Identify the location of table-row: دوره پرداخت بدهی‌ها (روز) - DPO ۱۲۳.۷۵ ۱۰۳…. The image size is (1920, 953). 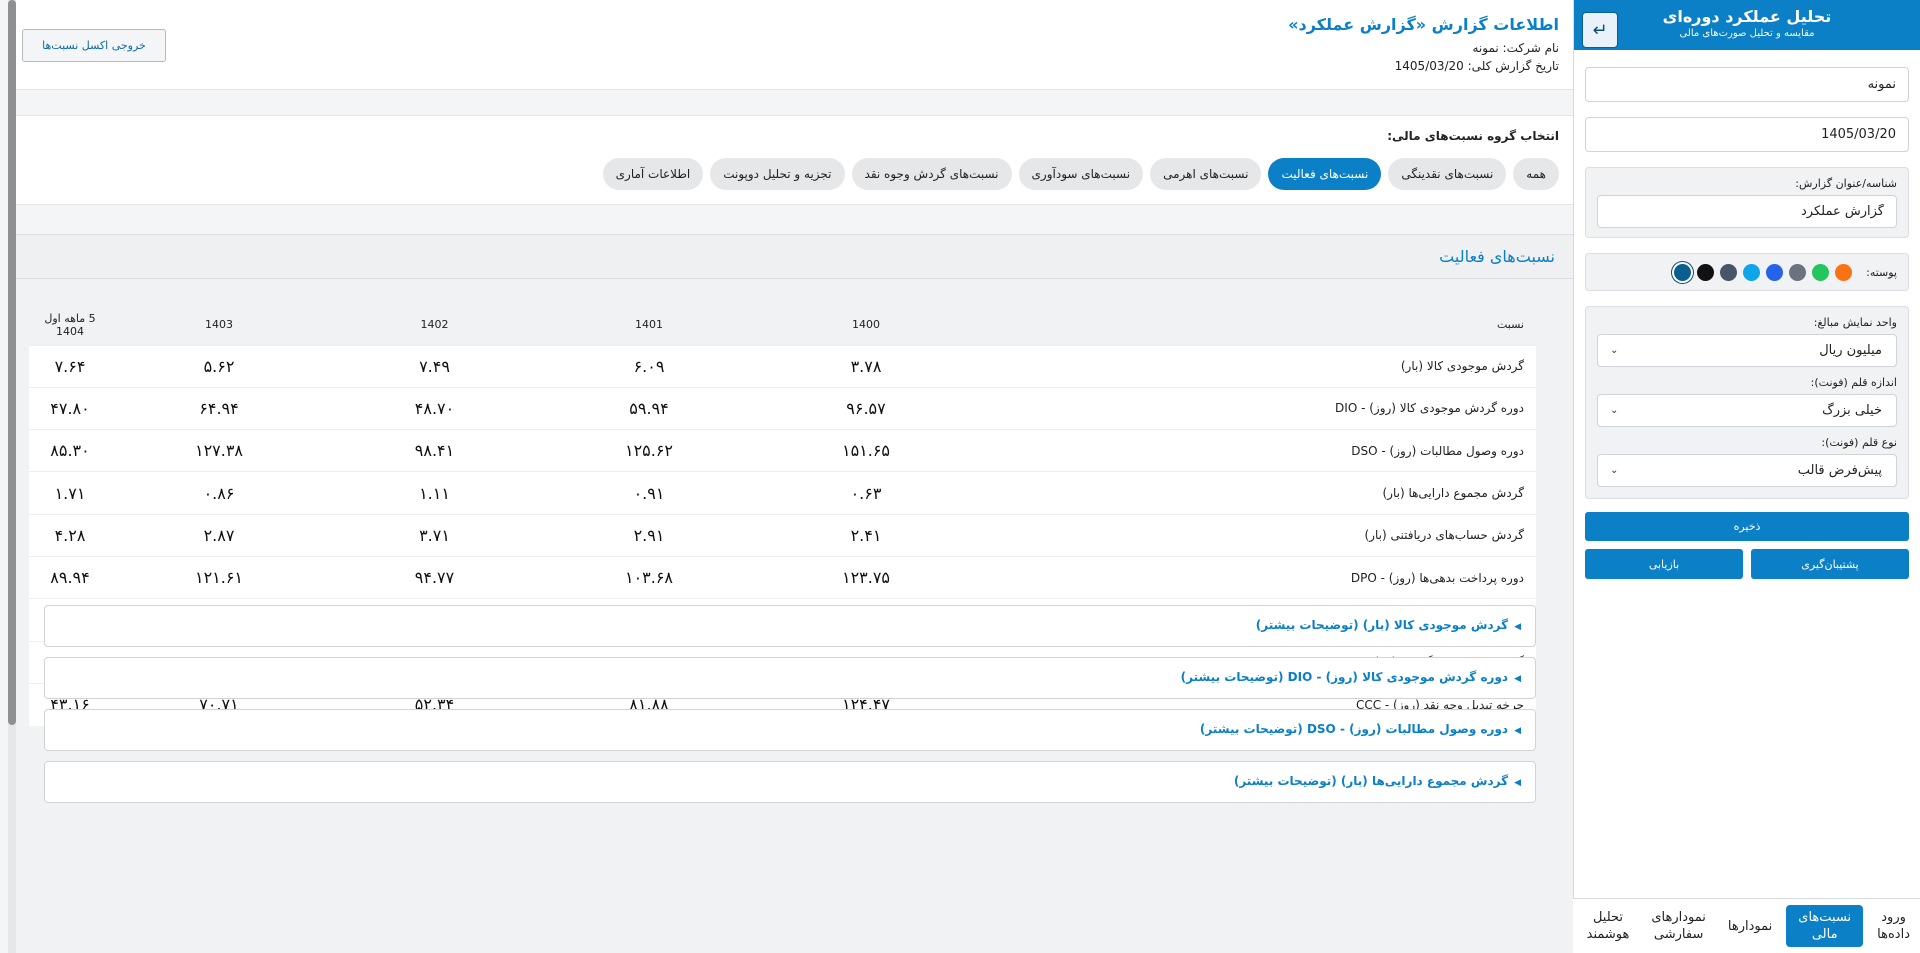
(782, 577).